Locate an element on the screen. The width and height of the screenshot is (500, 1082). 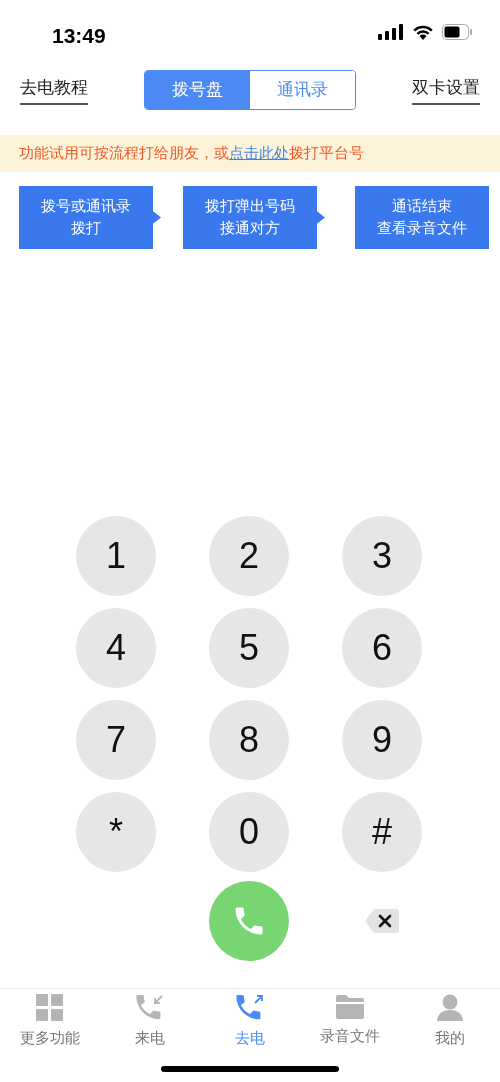
keypad-key: 3 is located at coordinates (382, 556).